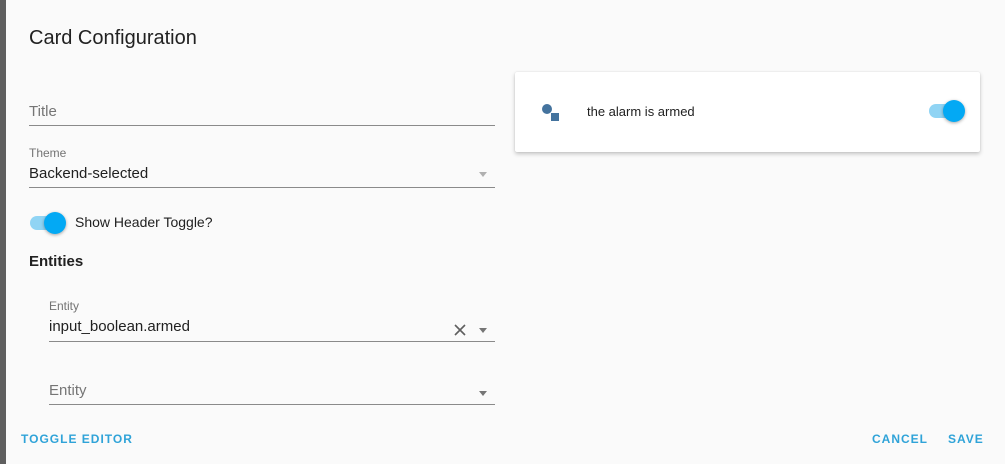 This screenshot has height=464, width=1005. Describe the element at coordinates (272, 319) in the screenshot. I see `entity-picker: Entity input_boolean.armed` at that location.